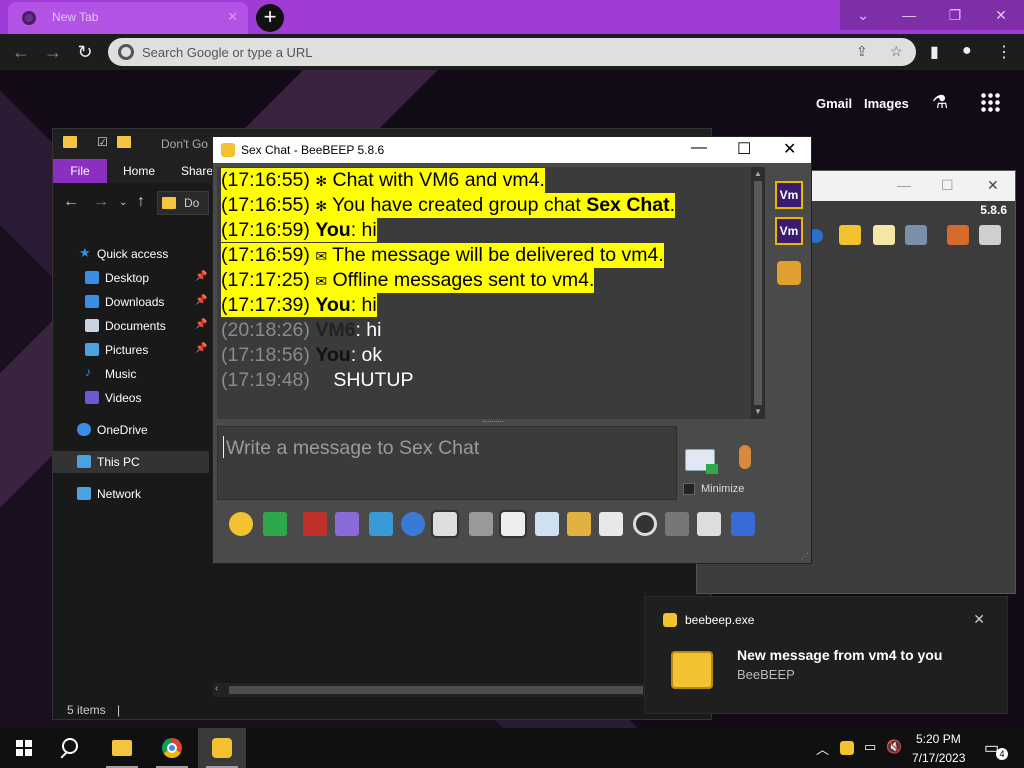 The width and height of the screenshot is (1024, 768). Describe the element at coordinates (347, 524) in the screenshot. I see `color-icon` at that location.